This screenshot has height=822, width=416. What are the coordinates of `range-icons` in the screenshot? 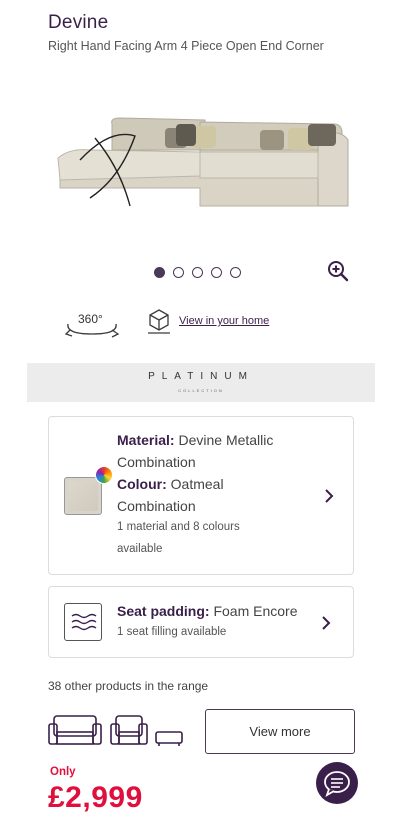 It's located at (115, 730).